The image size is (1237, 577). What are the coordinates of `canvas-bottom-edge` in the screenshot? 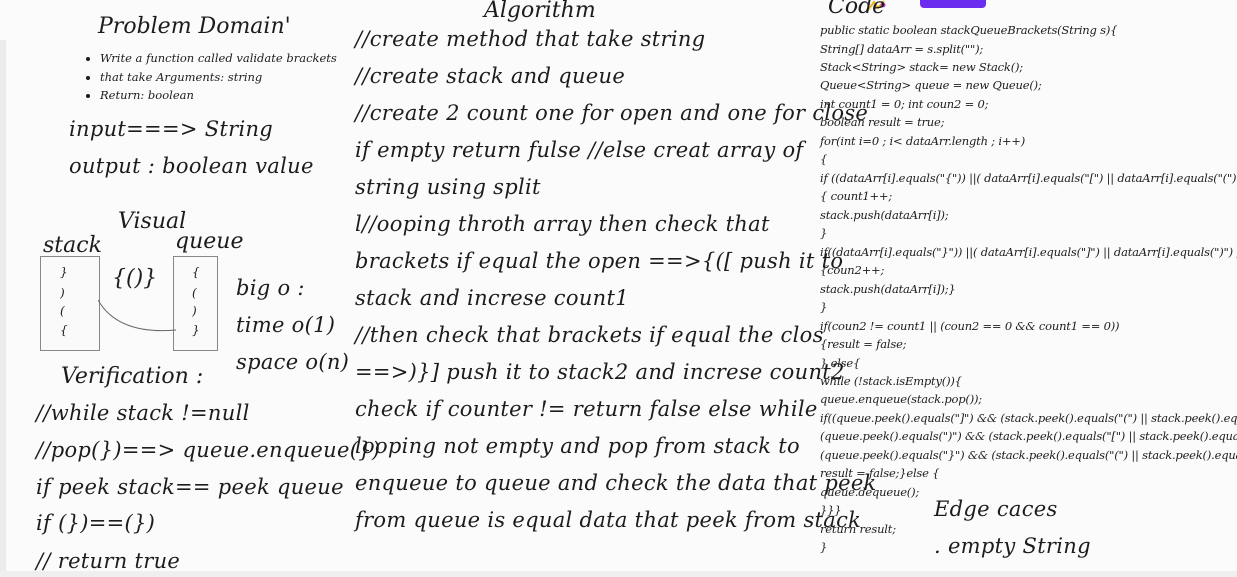 It's located at (618, 574).